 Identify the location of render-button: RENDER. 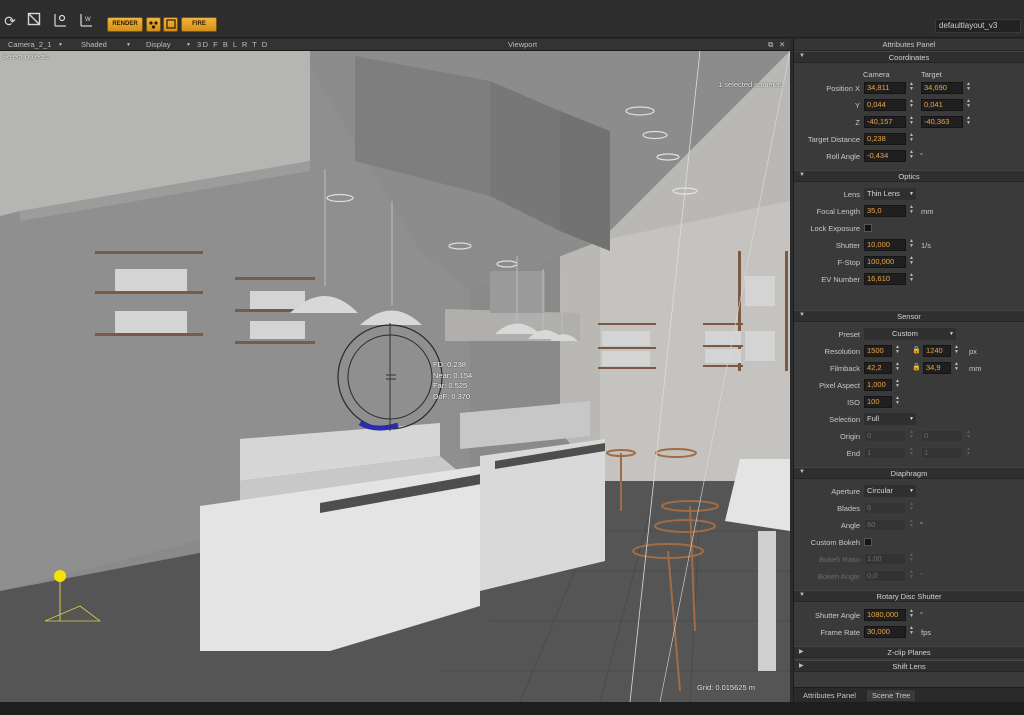
(125, 24).